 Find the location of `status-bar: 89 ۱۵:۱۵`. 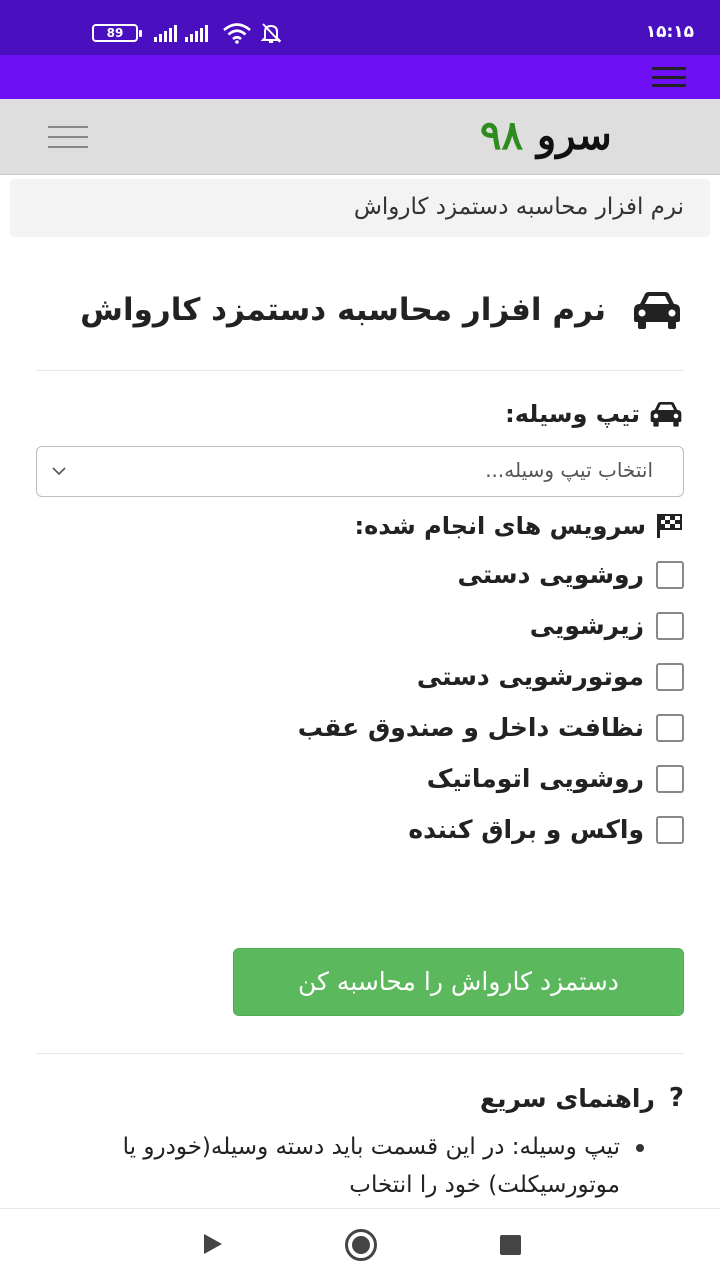

status-bar: 89 ۱۵:۱۵ is located at coordinates (360, 27).